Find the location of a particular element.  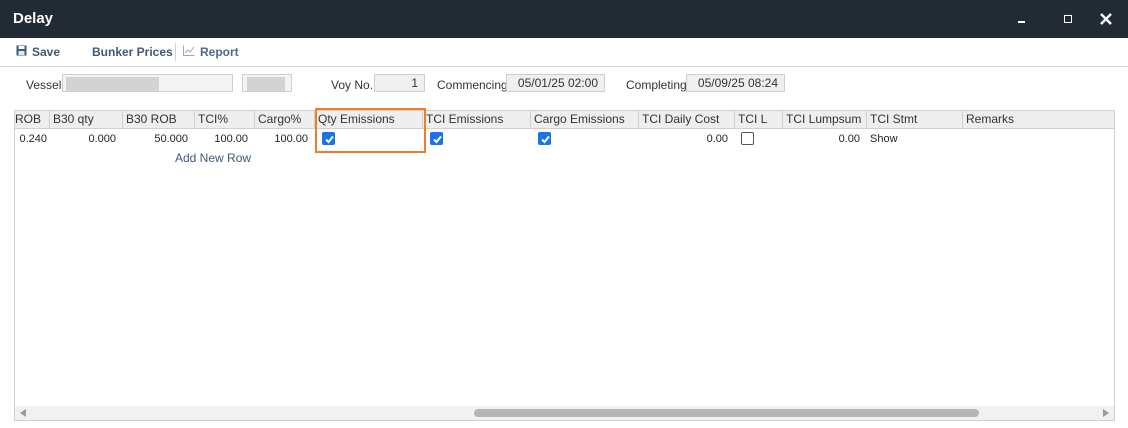

cell-b30-qty: 0.000 is located at coordinates (83, 139).